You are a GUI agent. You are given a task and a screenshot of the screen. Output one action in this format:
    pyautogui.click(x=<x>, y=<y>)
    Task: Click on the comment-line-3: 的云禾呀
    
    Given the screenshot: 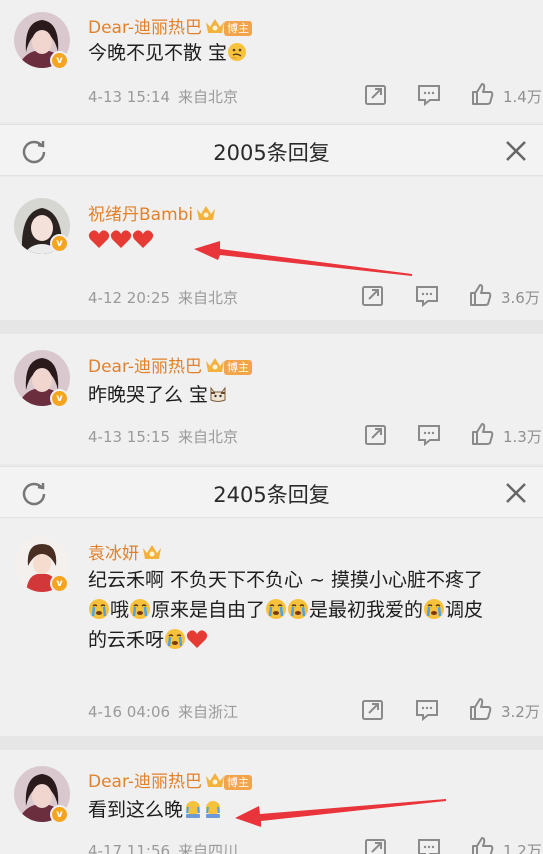 What is the action you would take?
    pyautogui.click(x=308, y=640)
    